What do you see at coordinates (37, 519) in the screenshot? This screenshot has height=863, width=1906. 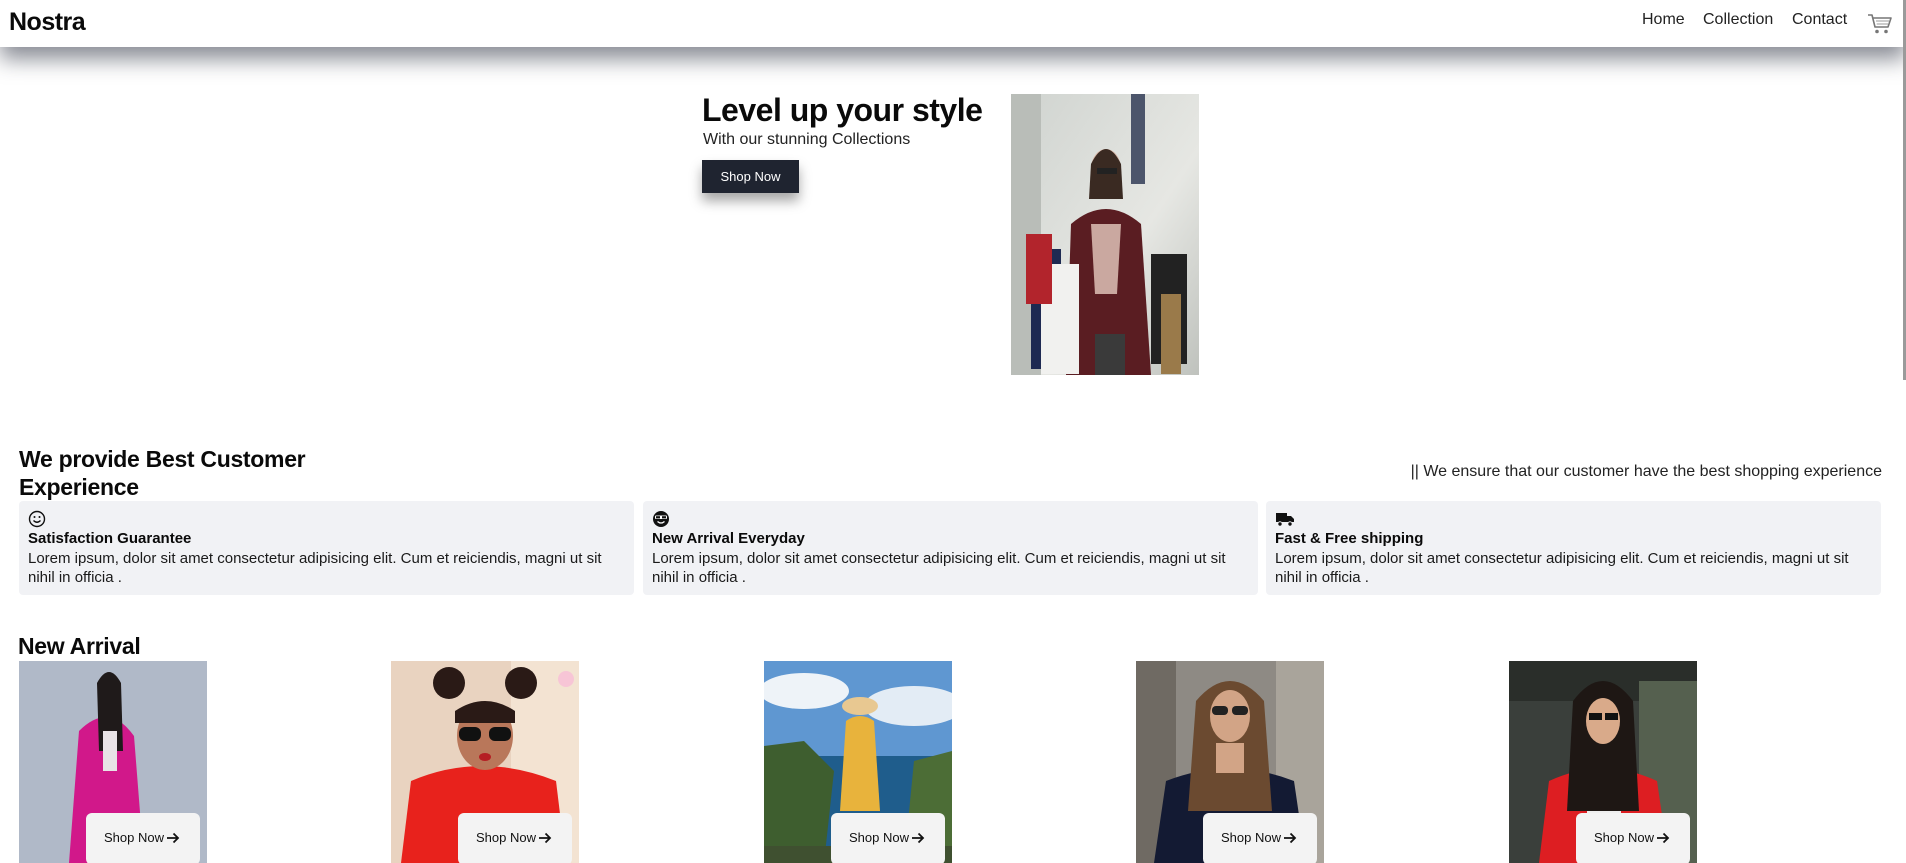 I see `smile-icon` at bounding box center [37, 519].